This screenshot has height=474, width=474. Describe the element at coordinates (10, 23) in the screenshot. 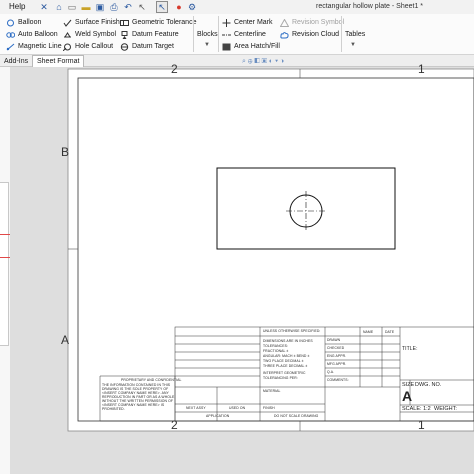

I see `balloon-icon` at that location.